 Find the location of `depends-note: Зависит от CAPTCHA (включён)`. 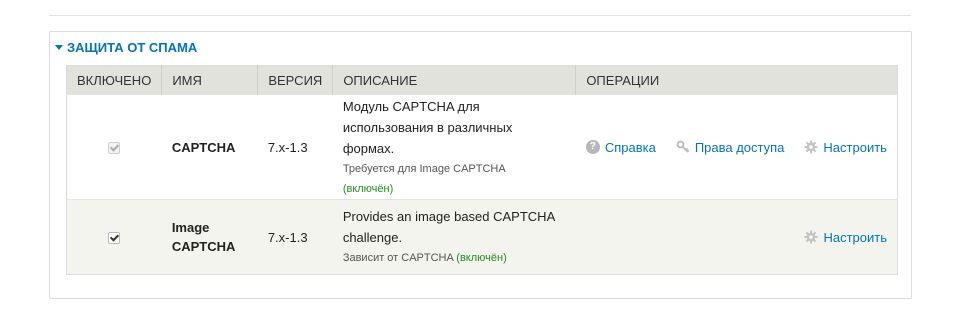

depends-note: Зависит от CAPTCHA (включён) is located at coordinates (454, 258).